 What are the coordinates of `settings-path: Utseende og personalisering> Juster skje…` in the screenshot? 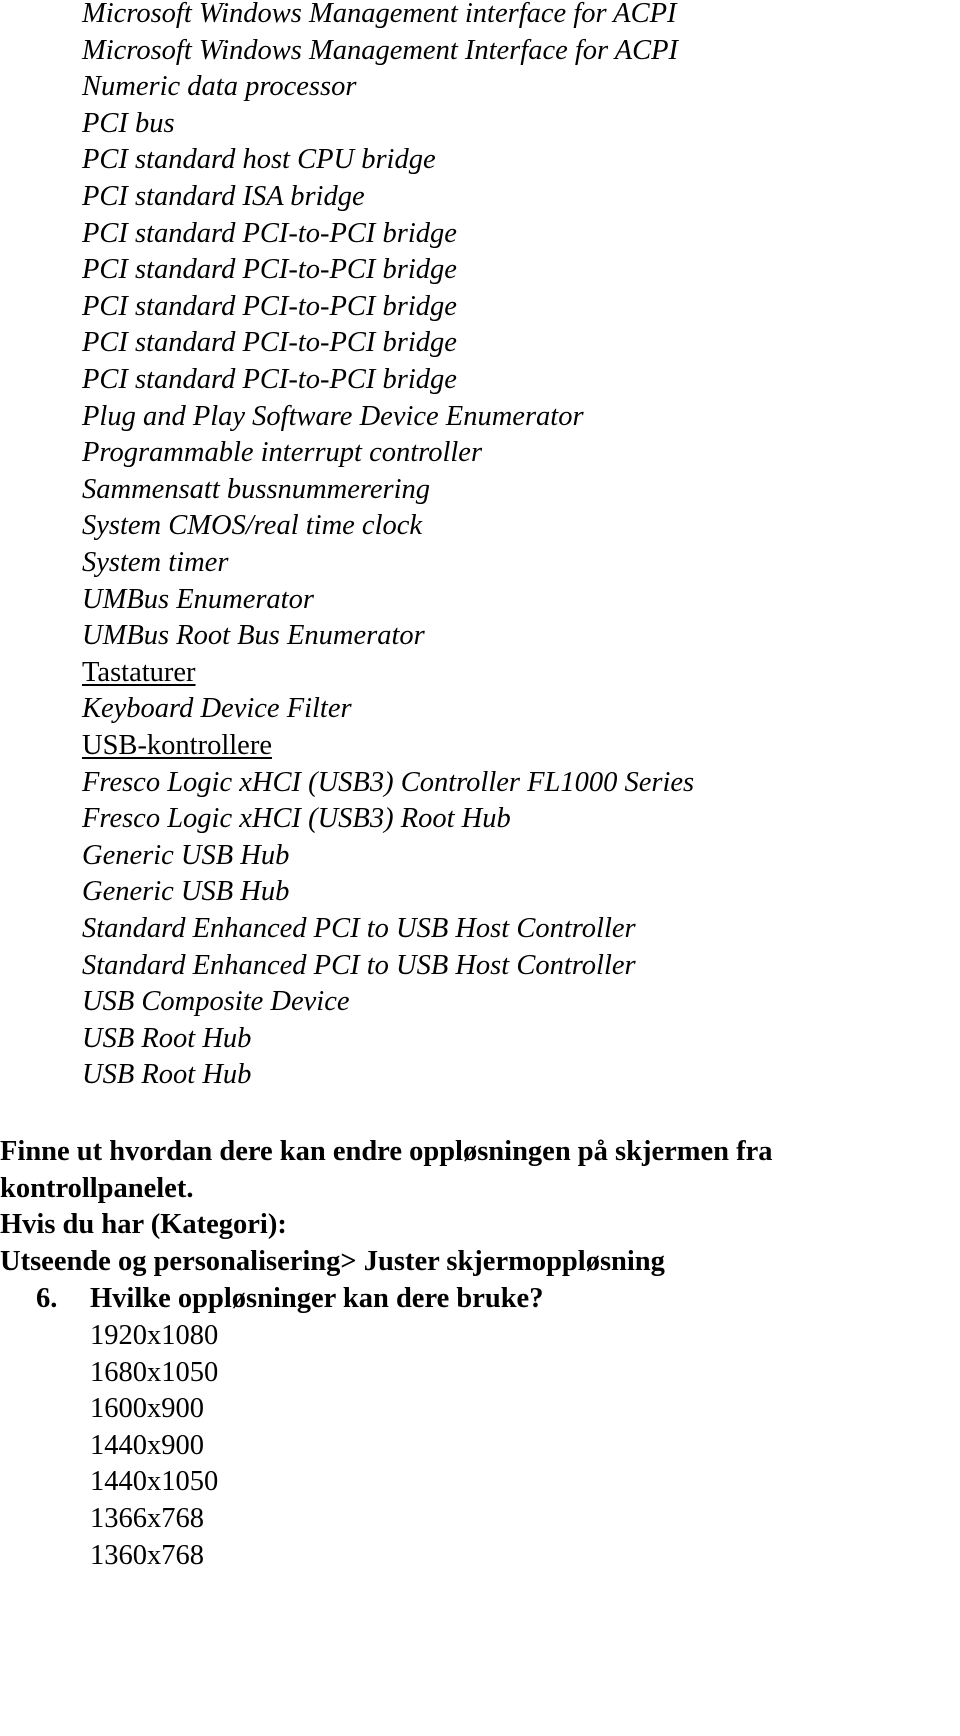 It's located at (332, 1261).